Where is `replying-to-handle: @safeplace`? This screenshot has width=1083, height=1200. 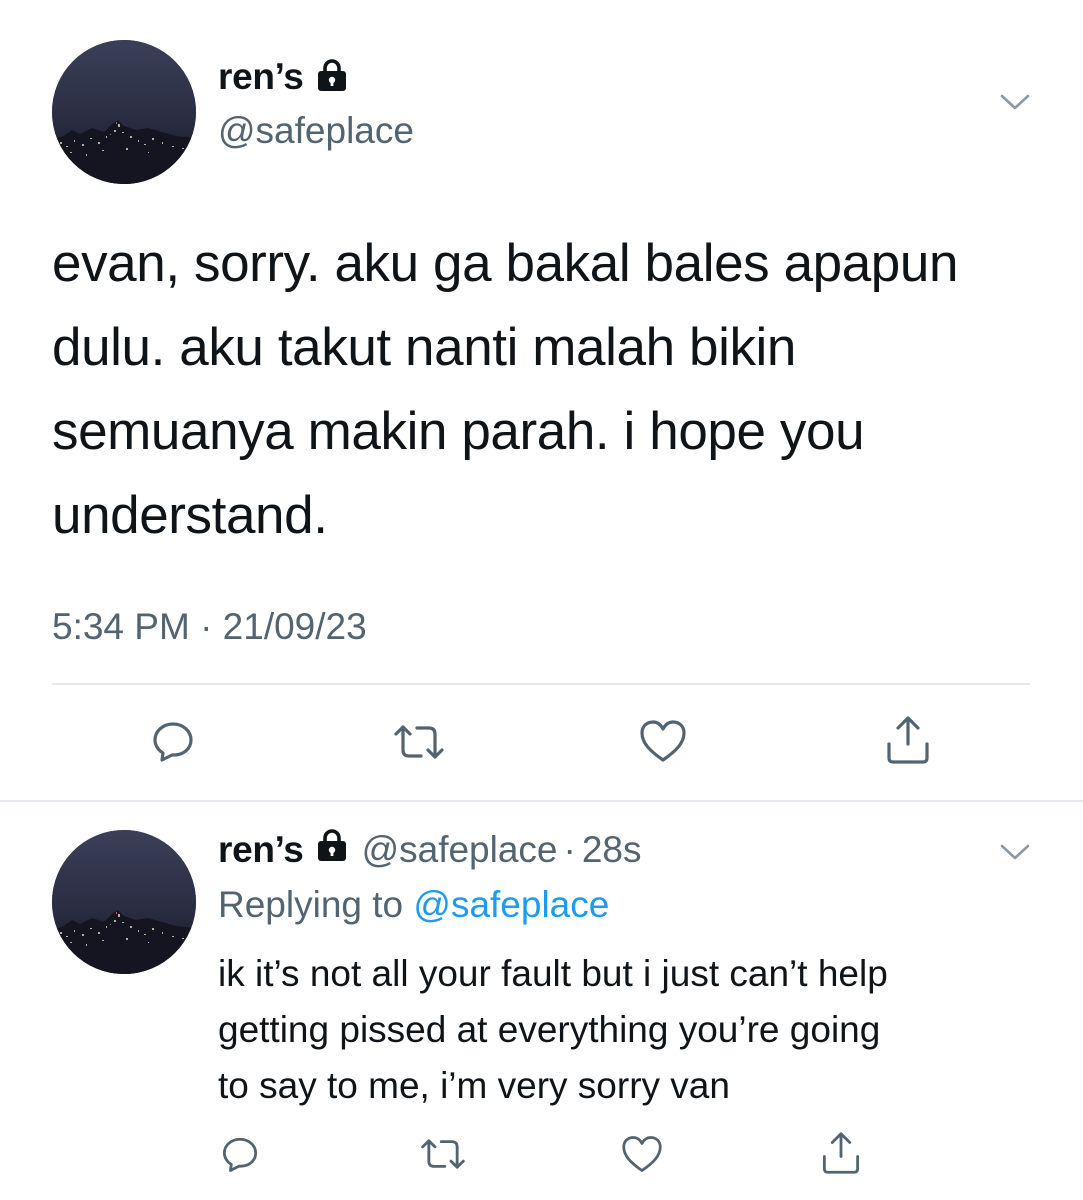 replying-to-handle: @safeplace is located at coordinates (511, 904).